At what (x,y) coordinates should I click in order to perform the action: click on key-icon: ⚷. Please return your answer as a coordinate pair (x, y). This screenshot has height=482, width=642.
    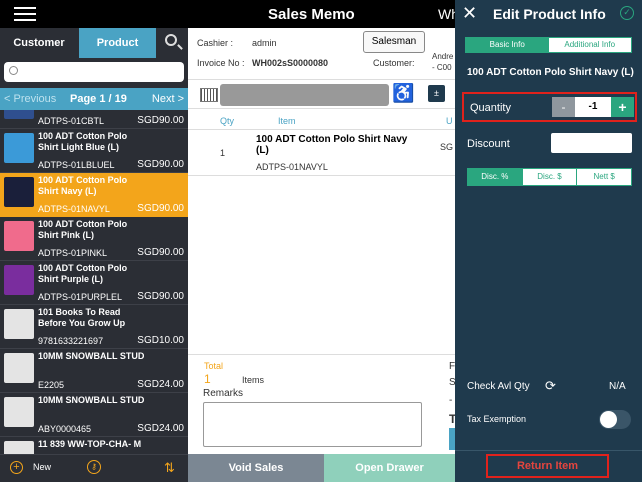
    Looking at the image, I should click on (94, 467).